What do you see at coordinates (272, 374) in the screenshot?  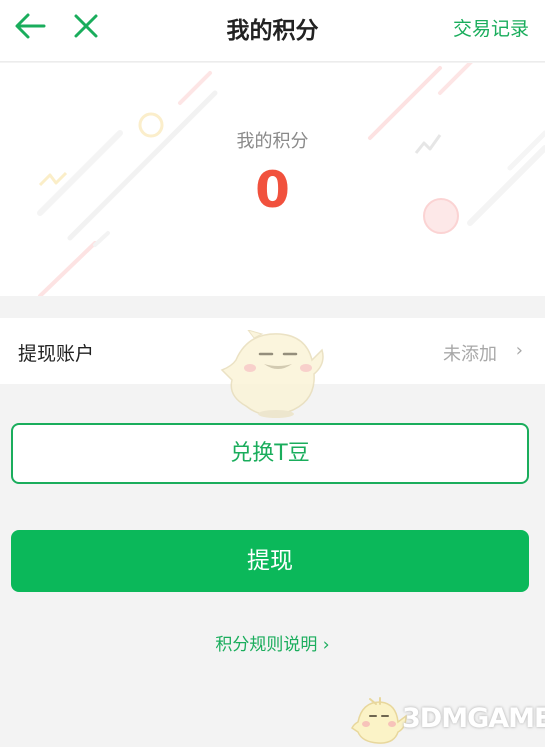 I see `mascot-watermark-icon` at bounding box center [272, 374].